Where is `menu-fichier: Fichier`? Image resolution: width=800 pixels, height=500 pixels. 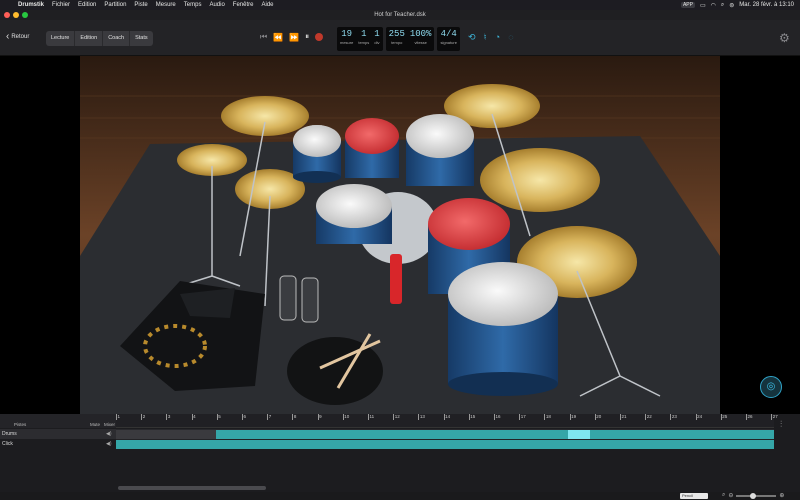 menu-fichier: Fichier is located at coordinates (61, 5).